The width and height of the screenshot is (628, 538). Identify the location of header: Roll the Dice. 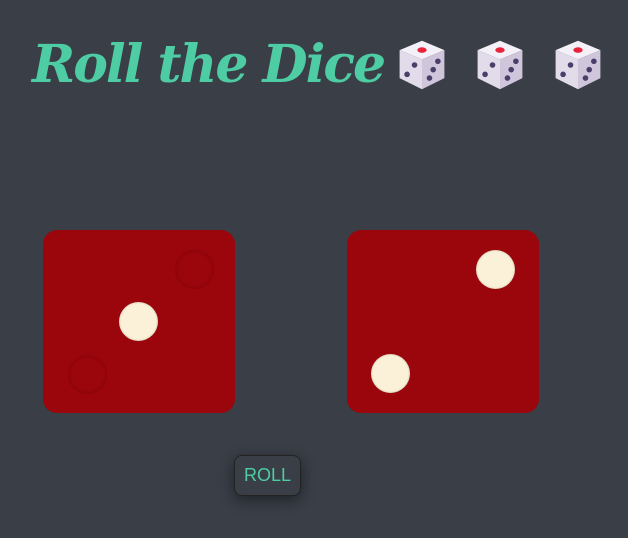
(319, 65).